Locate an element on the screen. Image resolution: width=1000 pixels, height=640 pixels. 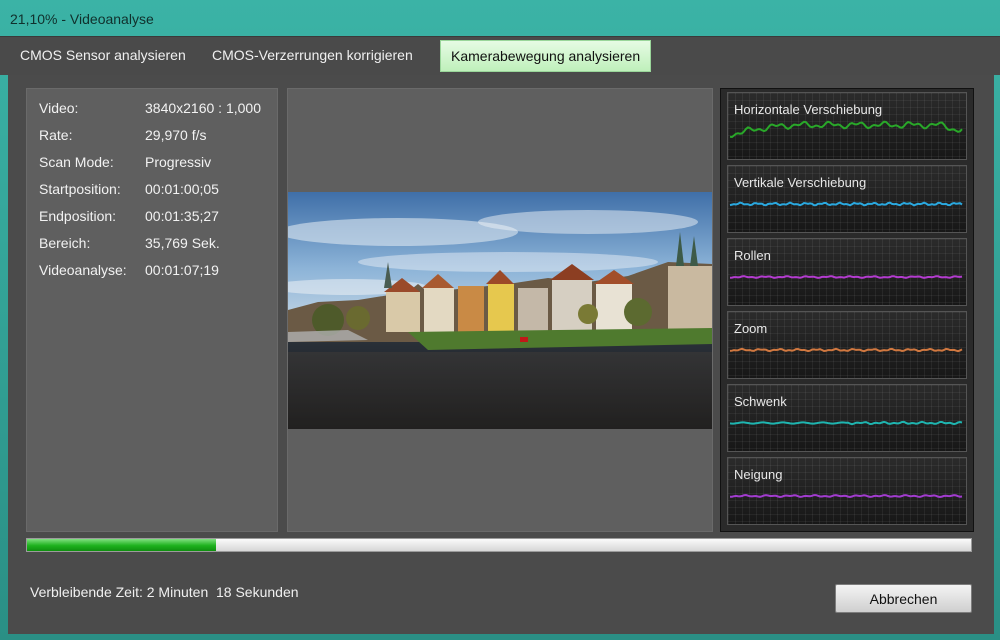
tab-cmos-distortion: CMOS-Verzerrungen korrigieren is located at coordinates (312, 55).